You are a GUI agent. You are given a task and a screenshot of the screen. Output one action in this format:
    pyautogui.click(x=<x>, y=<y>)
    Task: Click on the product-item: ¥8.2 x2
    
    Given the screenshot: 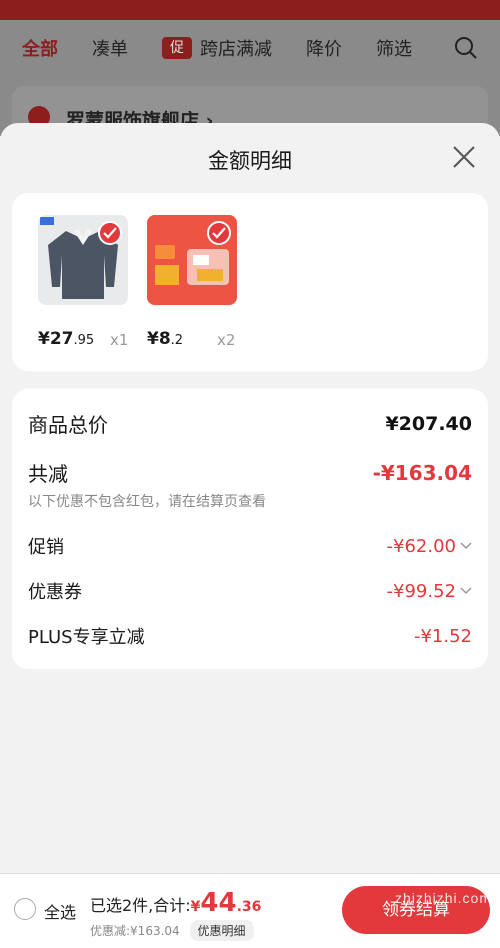 What is the action you would take?
    pyautogui.click(x=192, y=282)
    